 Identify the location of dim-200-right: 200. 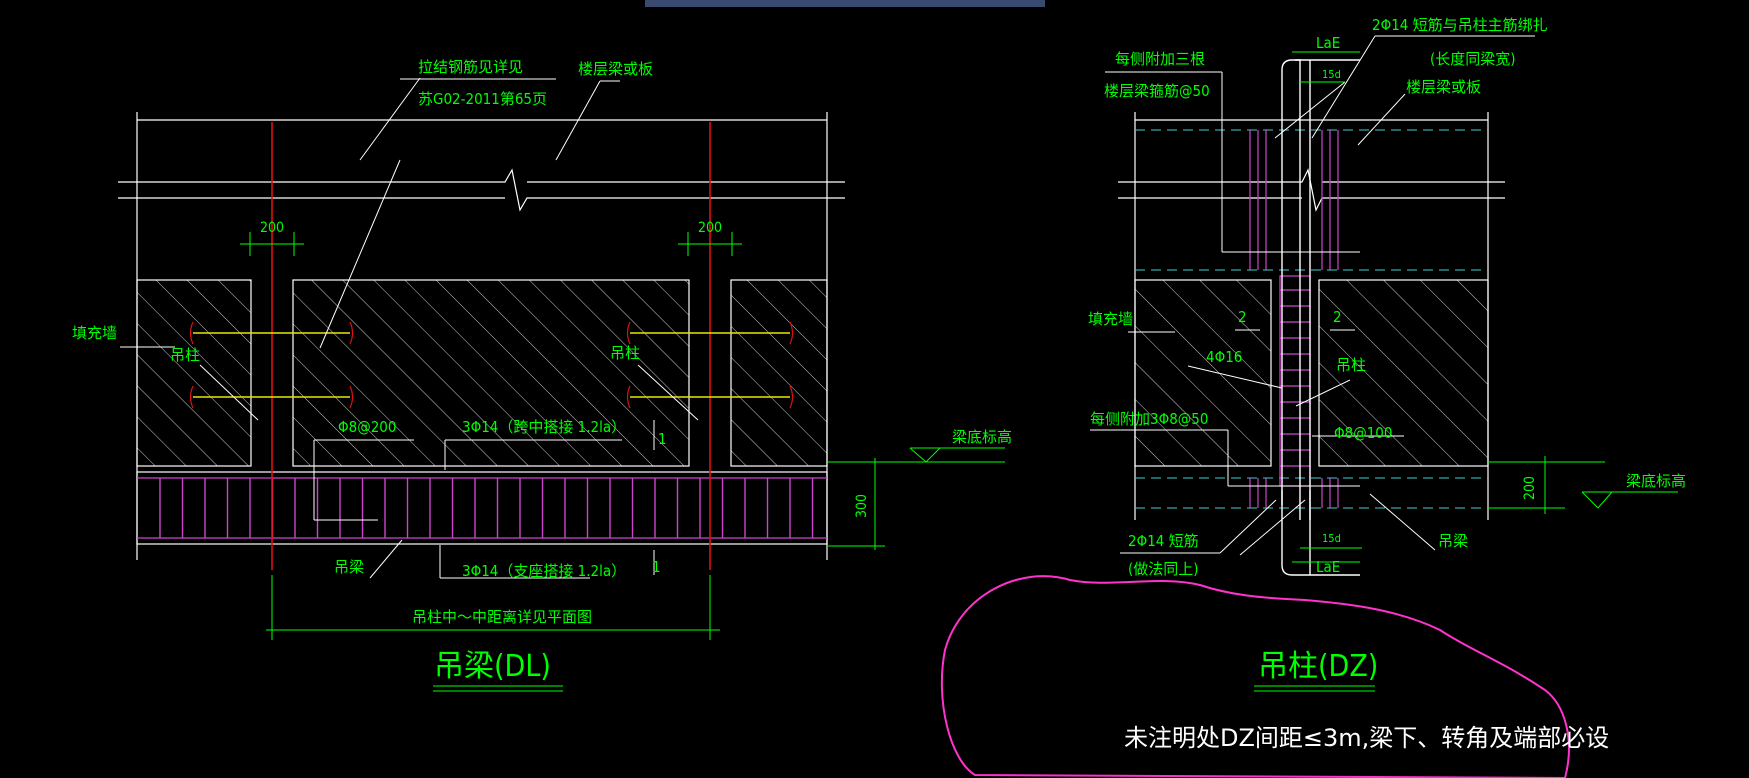
(1530, 488).